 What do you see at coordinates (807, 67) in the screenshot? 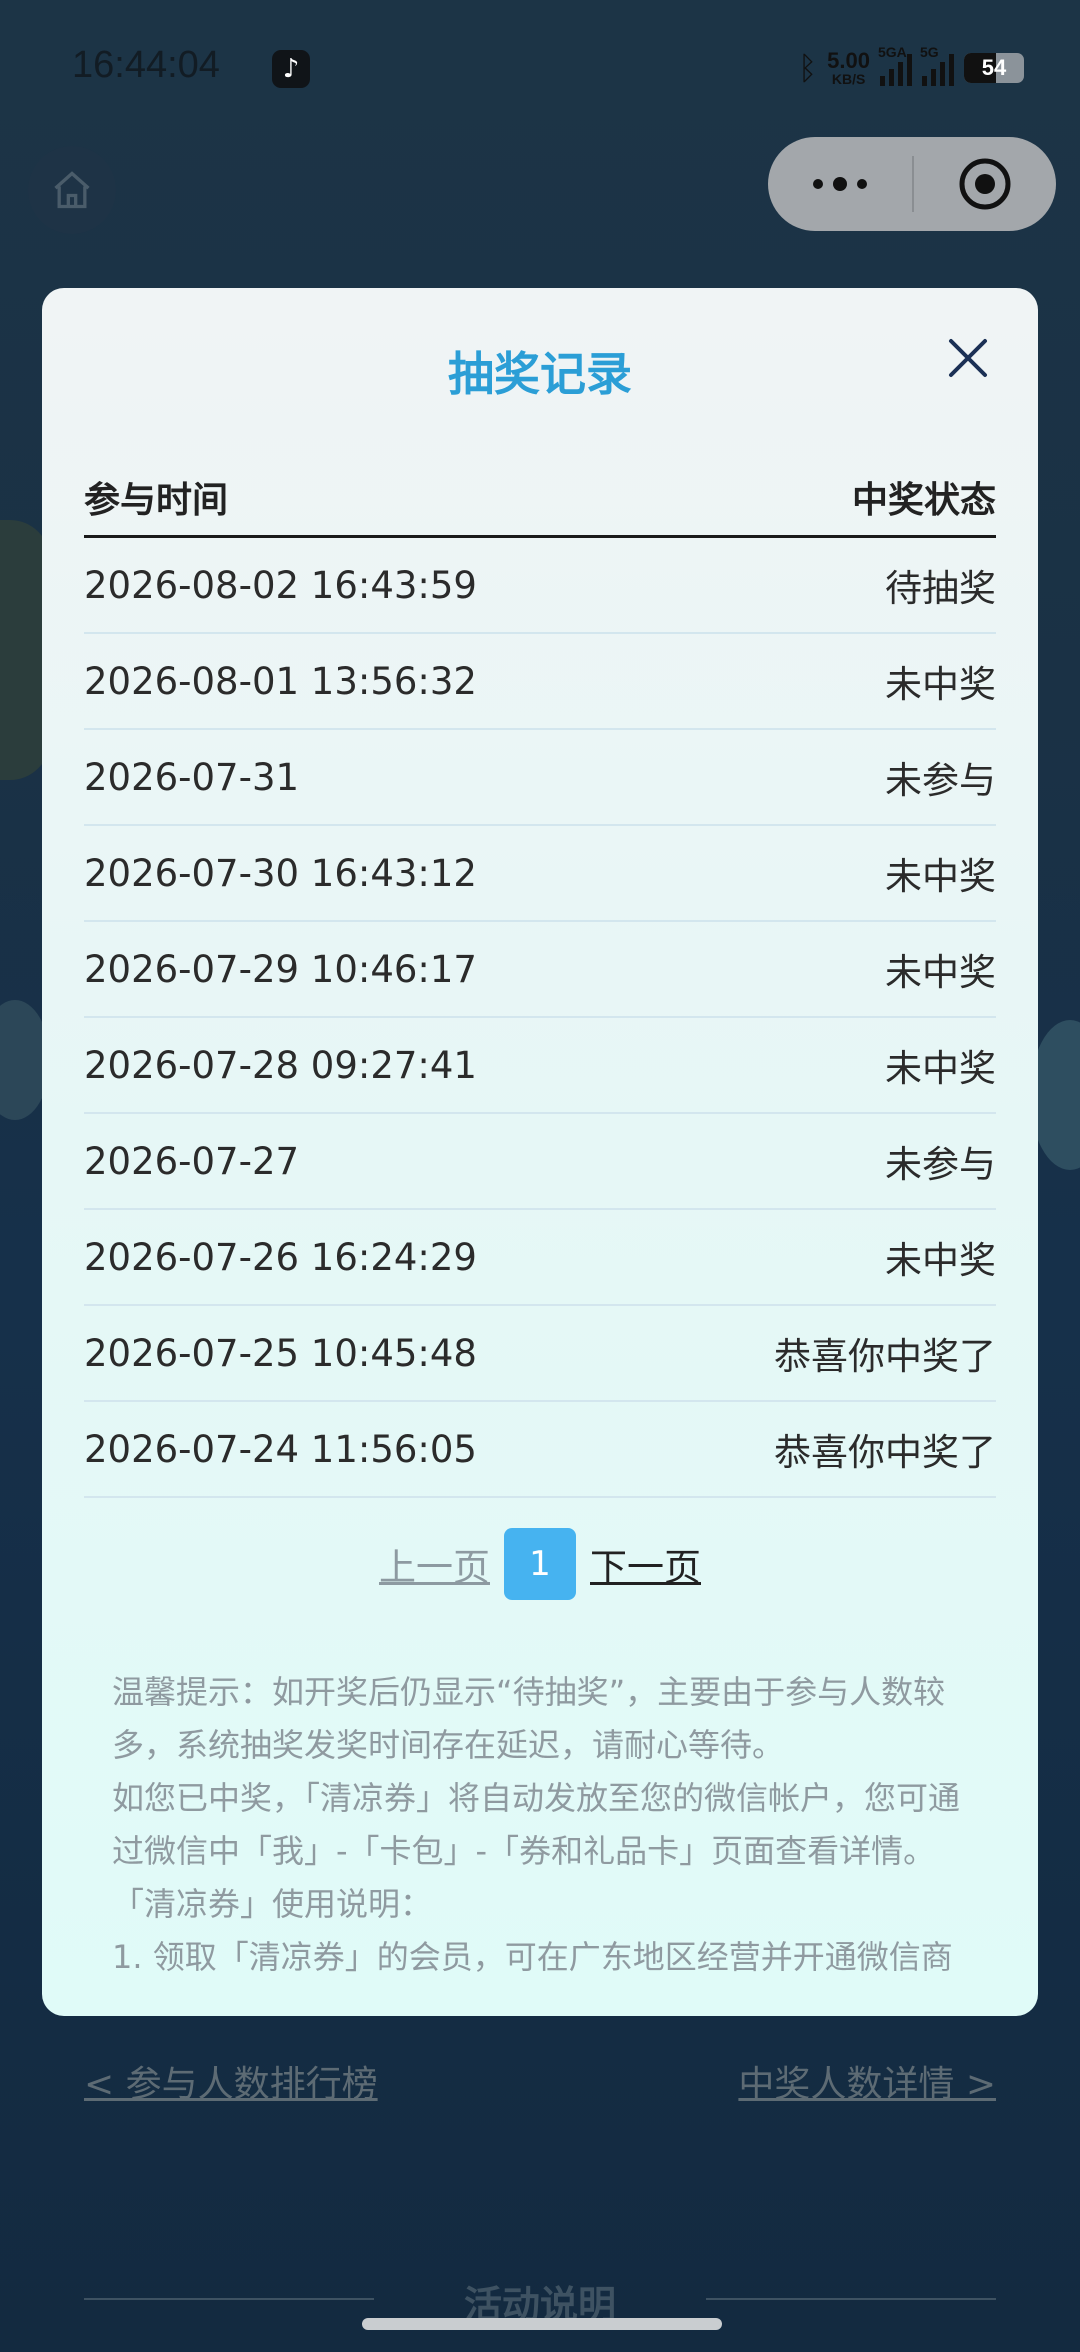
I see `bluetooth-icon: ᛒ` at bounding box center [807, 67].